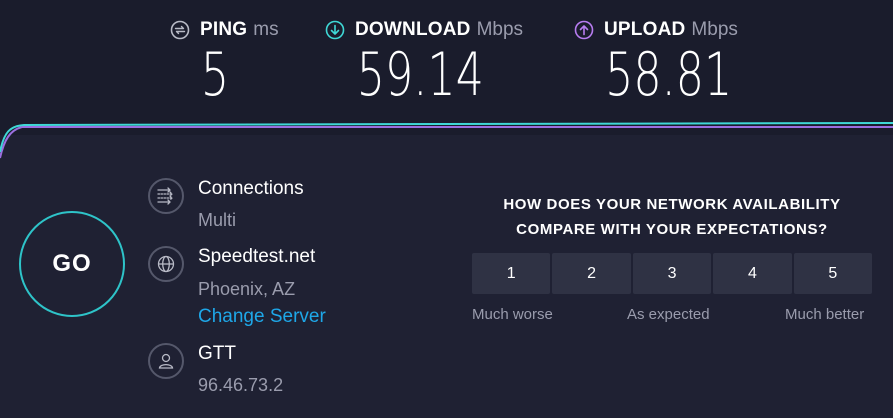 Image resolution: width=893 pixels, height=418 pixels. What do you see at coordinates (672, 229) in the screenshot?
I see `survey-question-line2: COMPARE WITH YOUR EXPECTATIONS?` at bounding box center [672, 229].